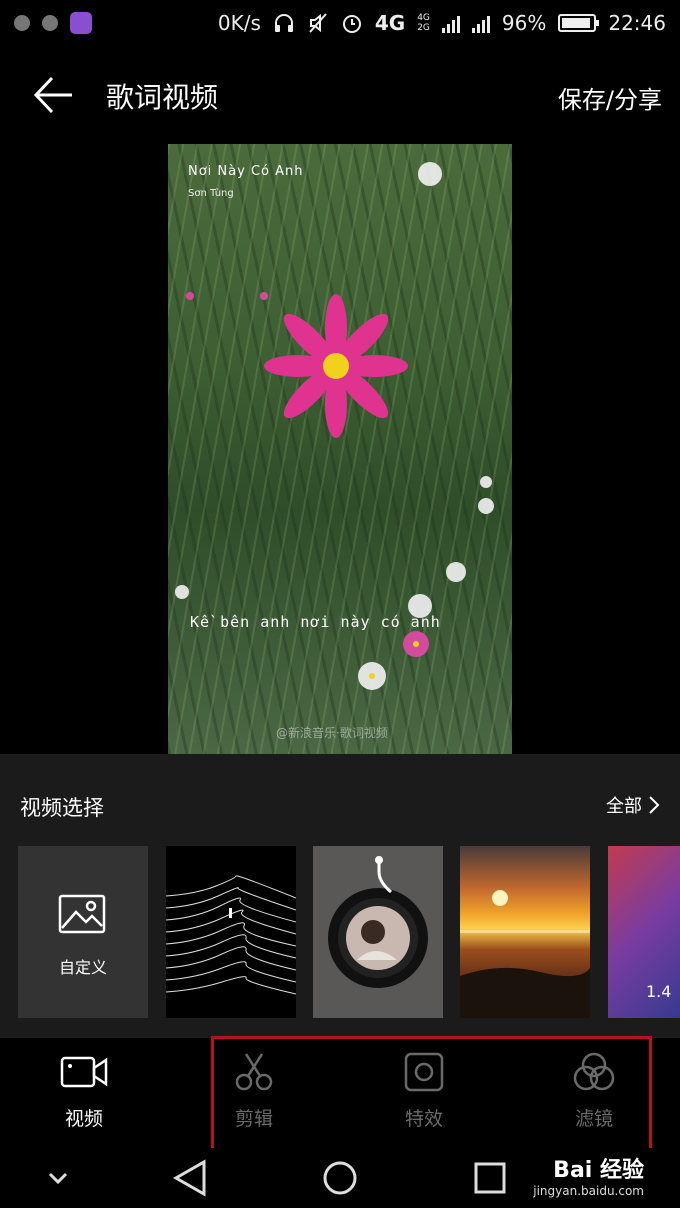  I want to click on sim1-type-stack: 4G 2G, so click(423, 23).